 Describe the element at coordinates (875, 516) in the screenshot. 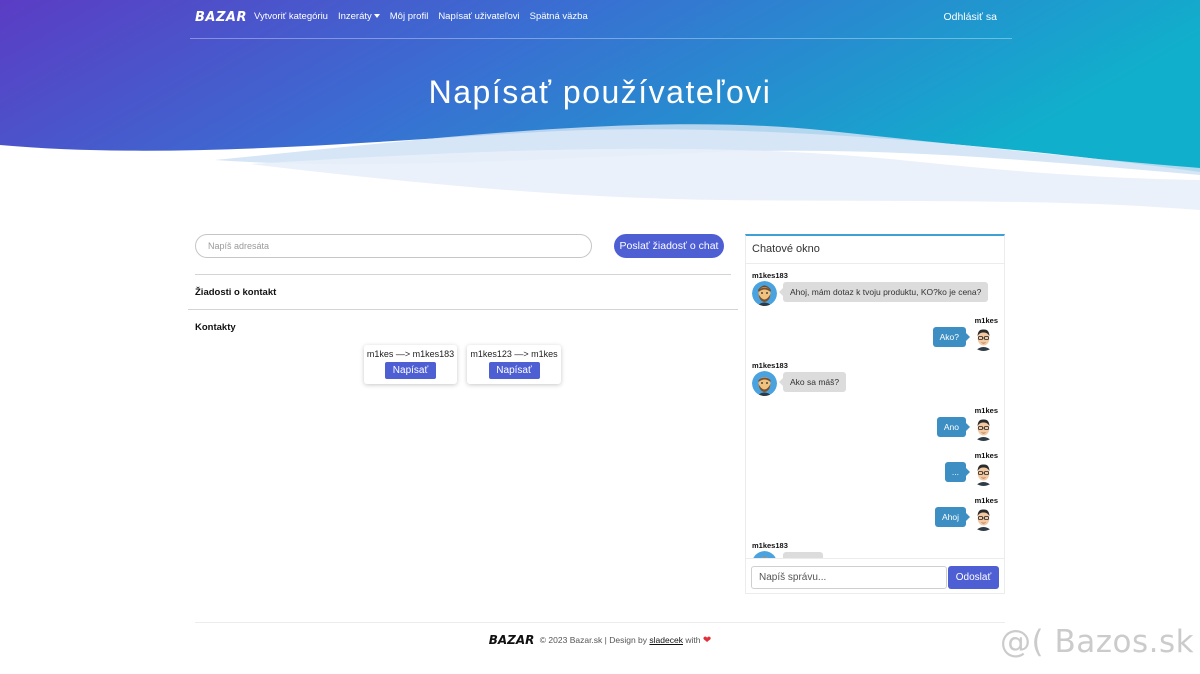

I see `chat-message: m1kes Ahoj` at that location.